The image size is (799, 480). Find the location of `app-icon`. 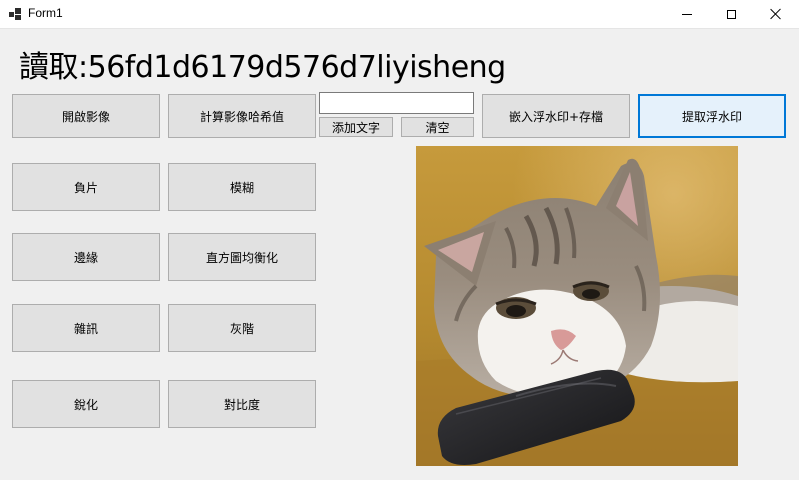

app-icon is located at coordinates (15, 14).